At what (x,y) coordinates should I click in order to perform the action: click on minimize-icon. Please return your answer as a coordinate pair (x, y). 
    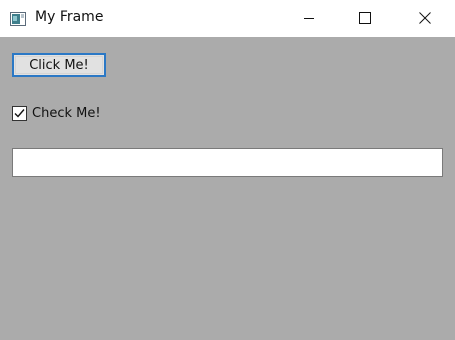
    Looking at the image, I should click on (309, 18).